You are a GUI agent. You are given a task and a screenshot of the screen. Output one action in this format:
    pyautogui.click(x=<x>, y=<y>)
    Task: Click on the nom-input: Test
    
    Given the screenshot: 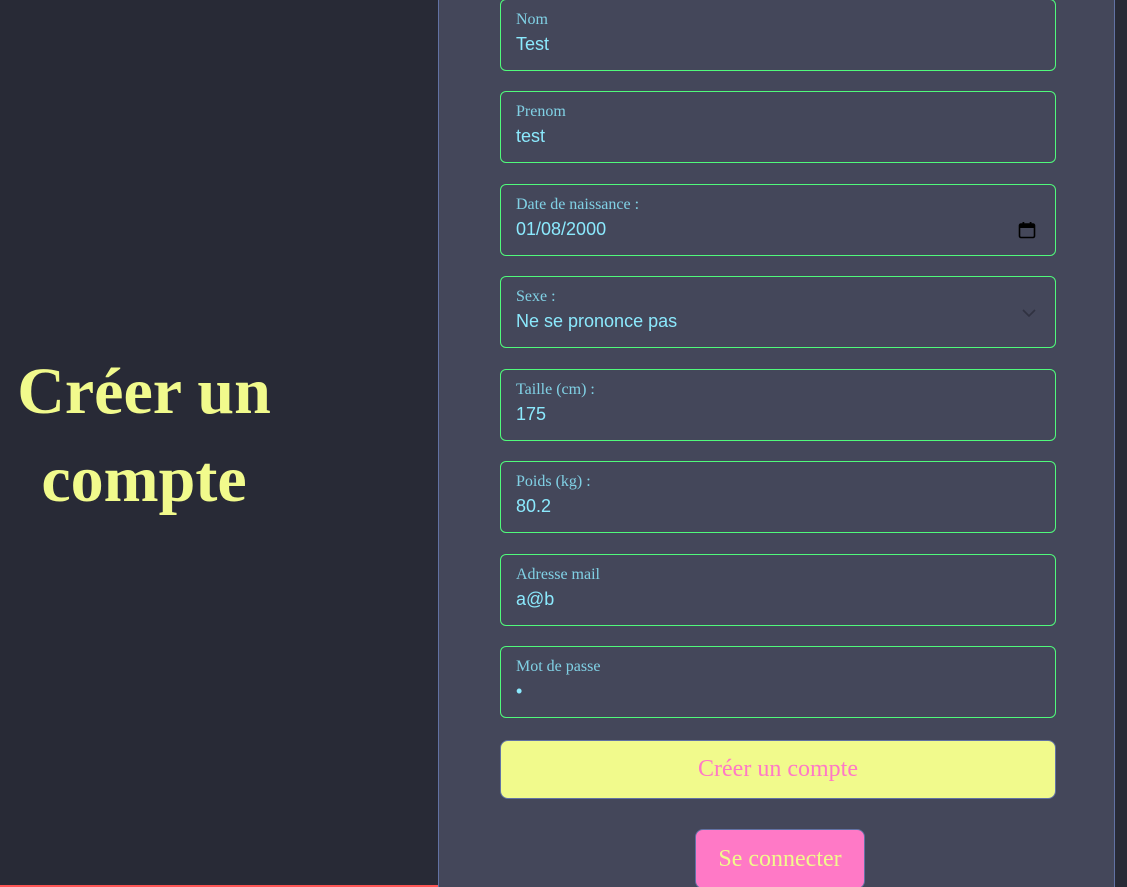 What is the action you would take?
    pyautogui.click(x=532, y=44)
    